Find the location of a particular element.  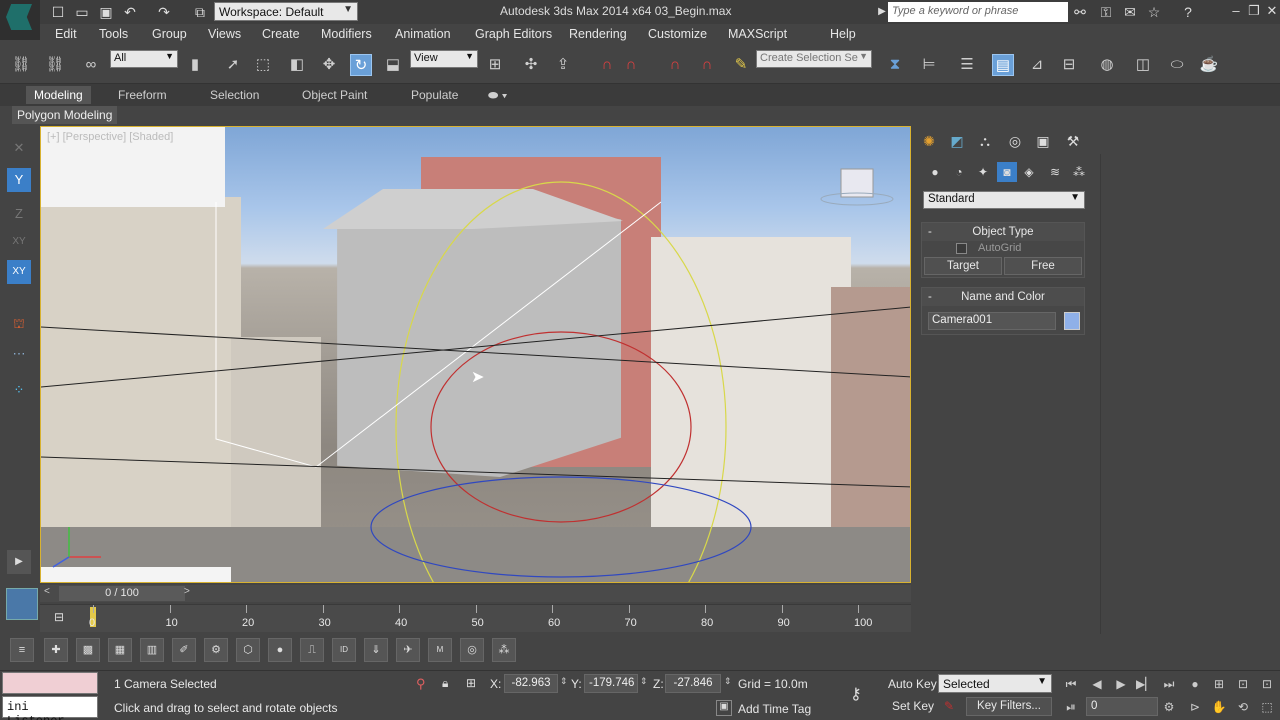

display-panel-icon: ▣ is located at coordinates (1043, 141).